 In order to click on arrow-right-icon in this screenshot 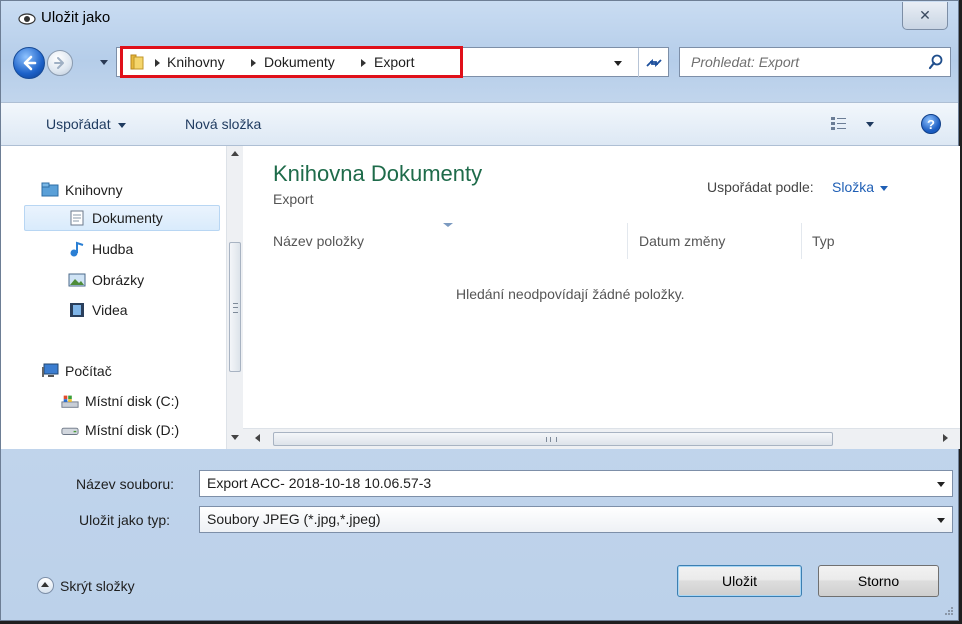, I will do `click(59, 63)`.